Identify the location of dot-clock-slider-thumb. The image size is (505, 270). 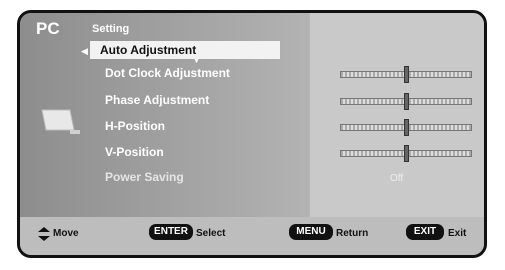
(406, 74).